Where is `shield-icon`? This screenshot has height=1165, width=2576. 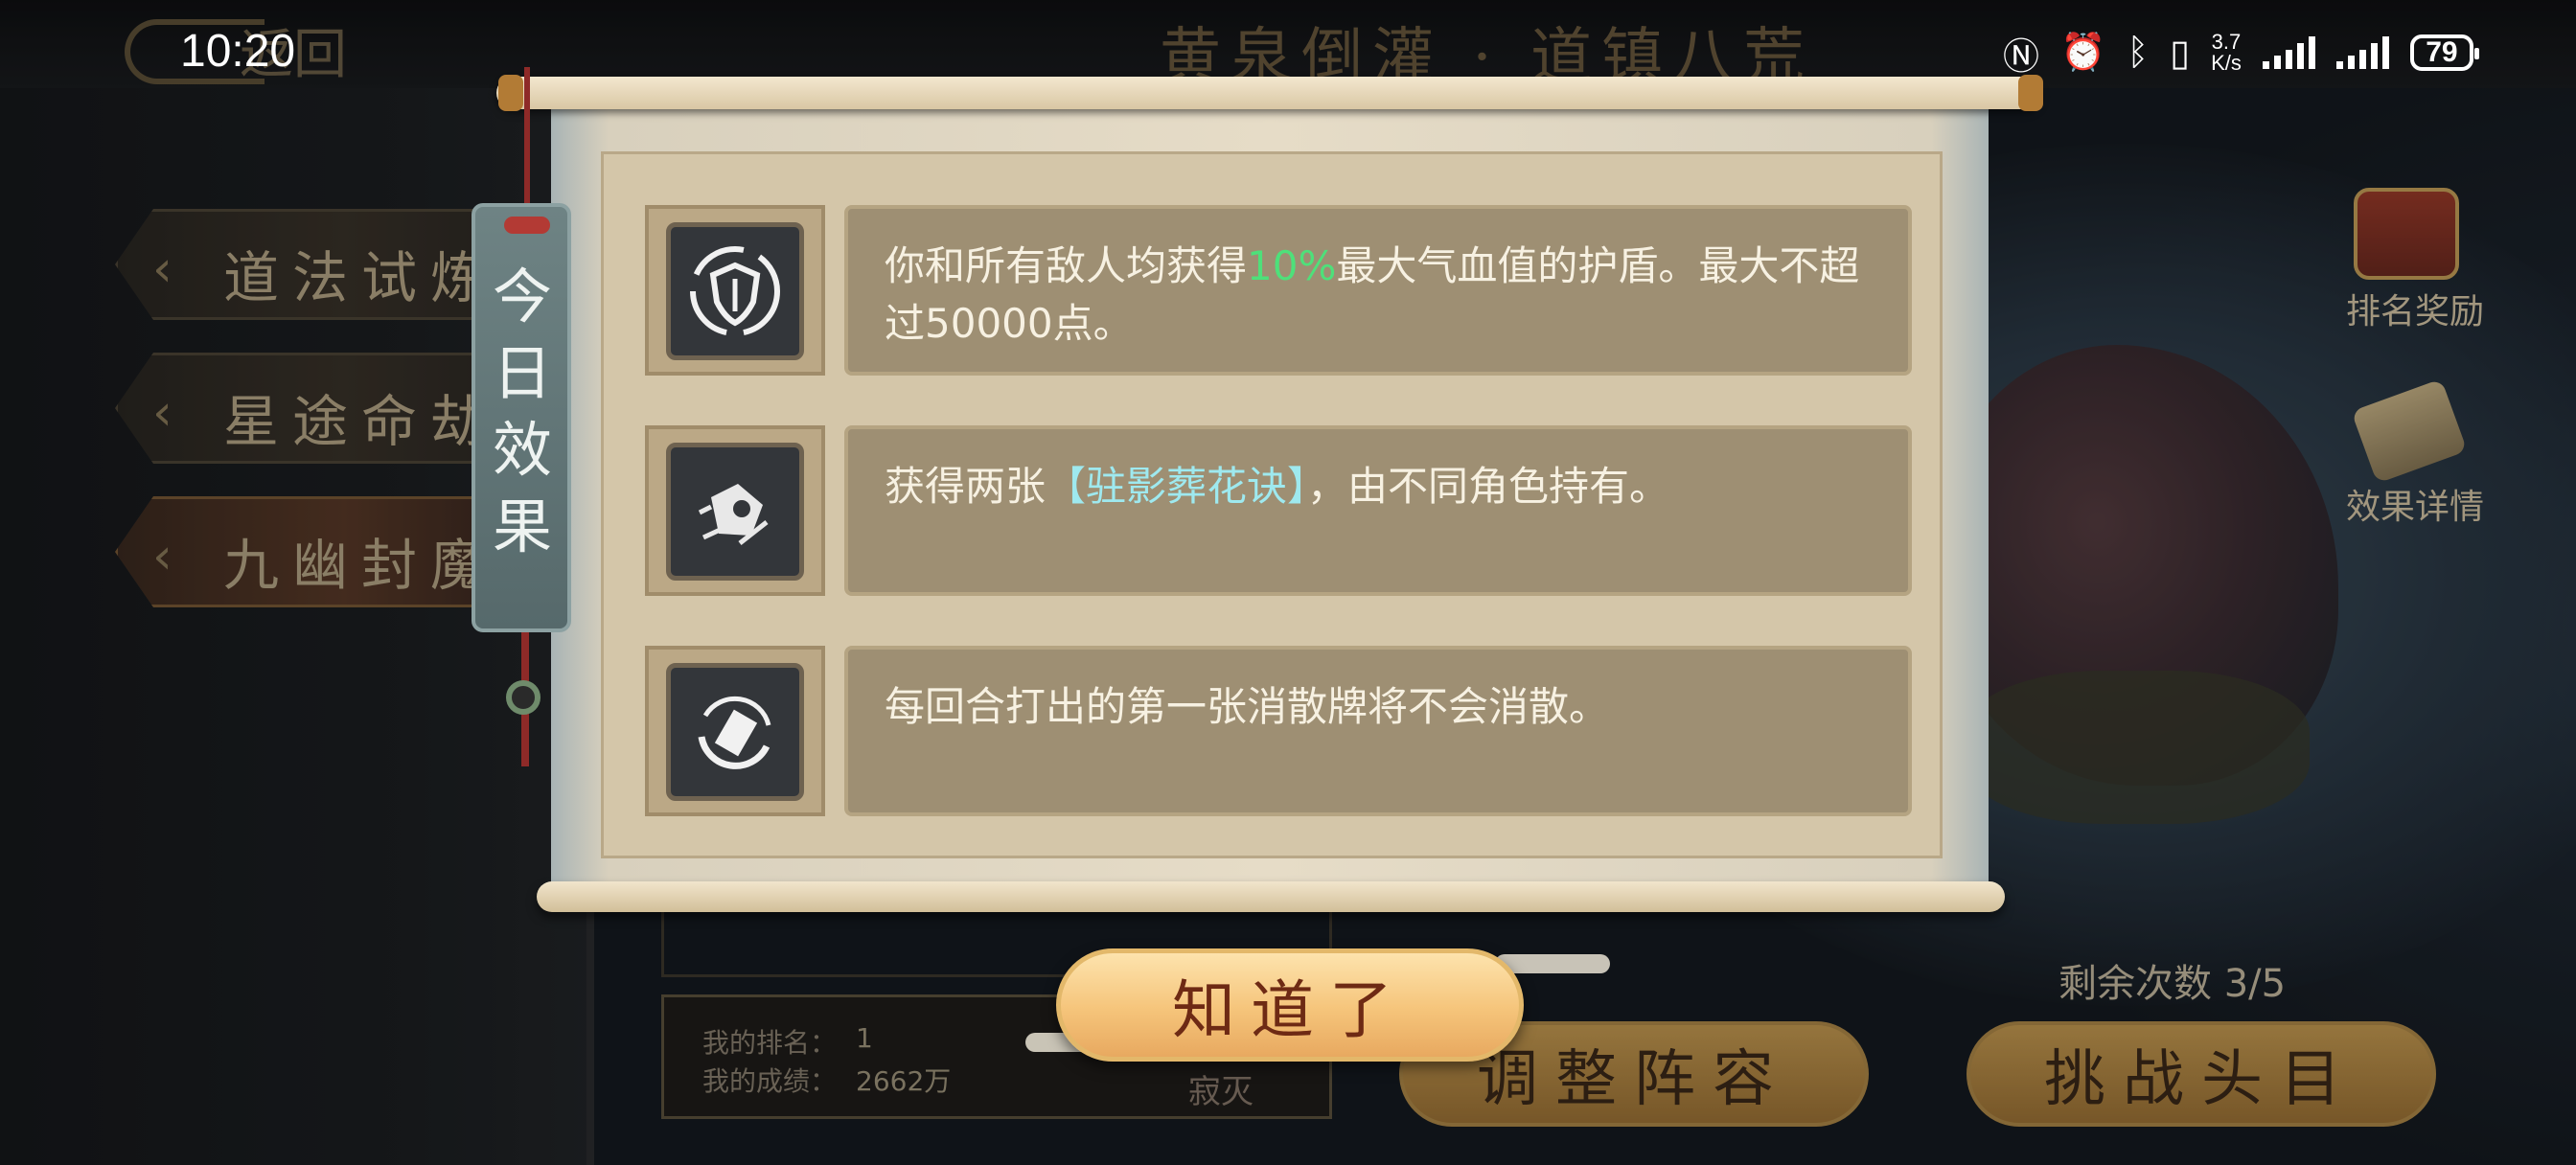 shield-icon is located at coordinates (735, 291).